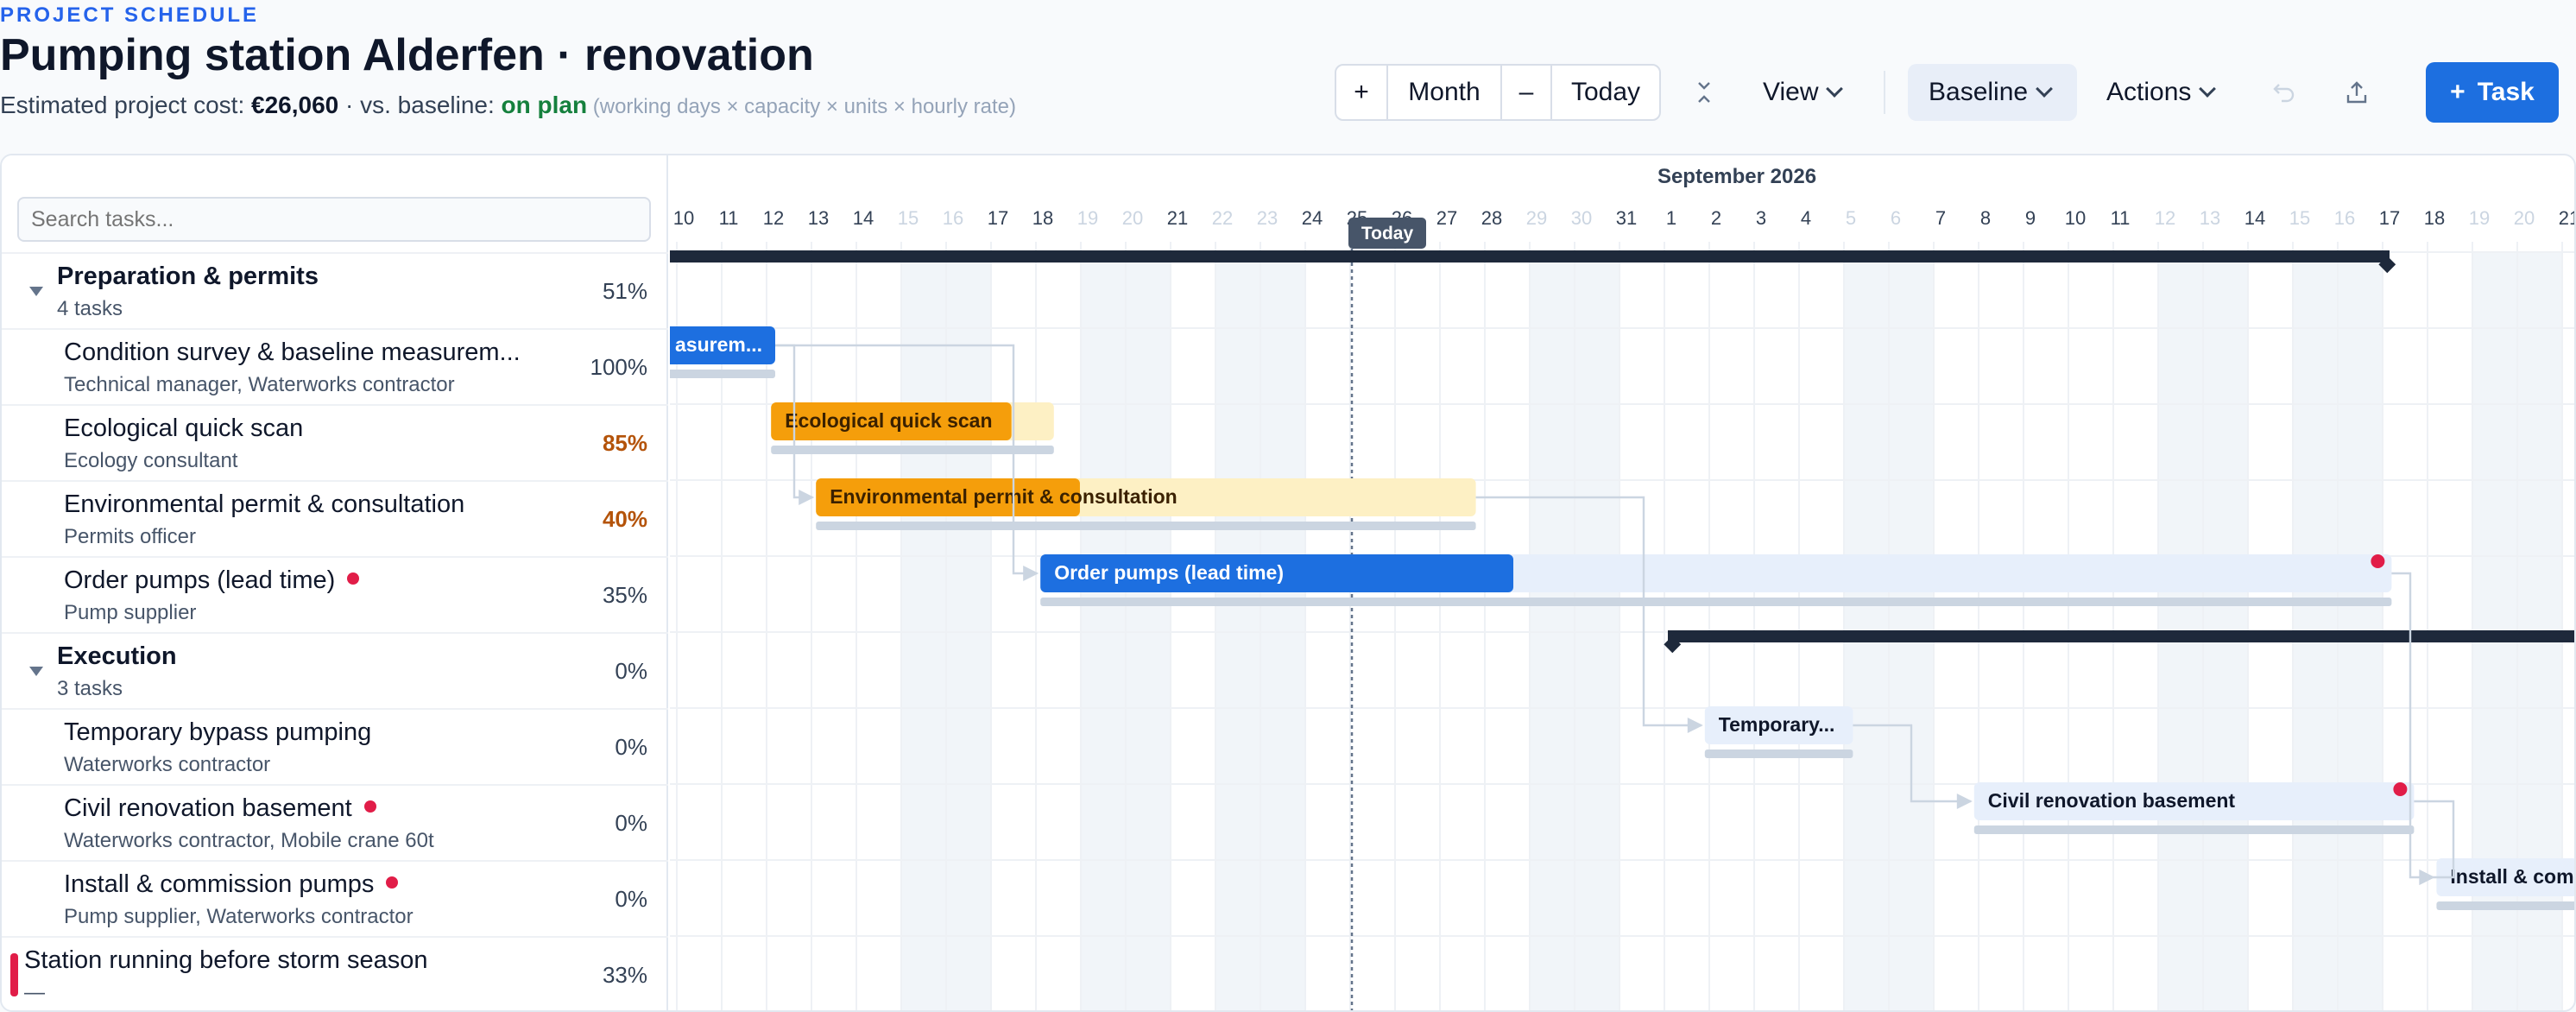 The image size is (2576, 1012). What do you see at coordinates (226, 960) in the screenshot?
I see `row-name: Station running before storm season` at bounding box center [226, 960].